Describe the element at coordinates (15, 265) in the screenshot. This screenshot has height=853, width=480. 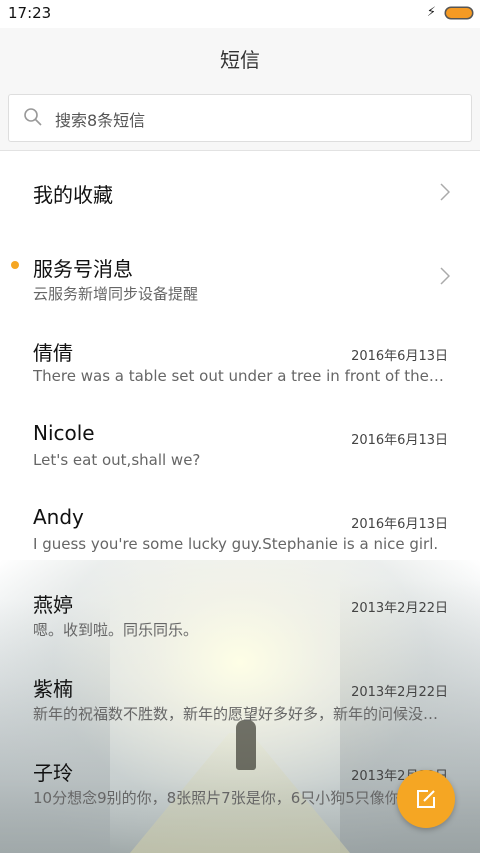
I see `unread-dot` at that location.